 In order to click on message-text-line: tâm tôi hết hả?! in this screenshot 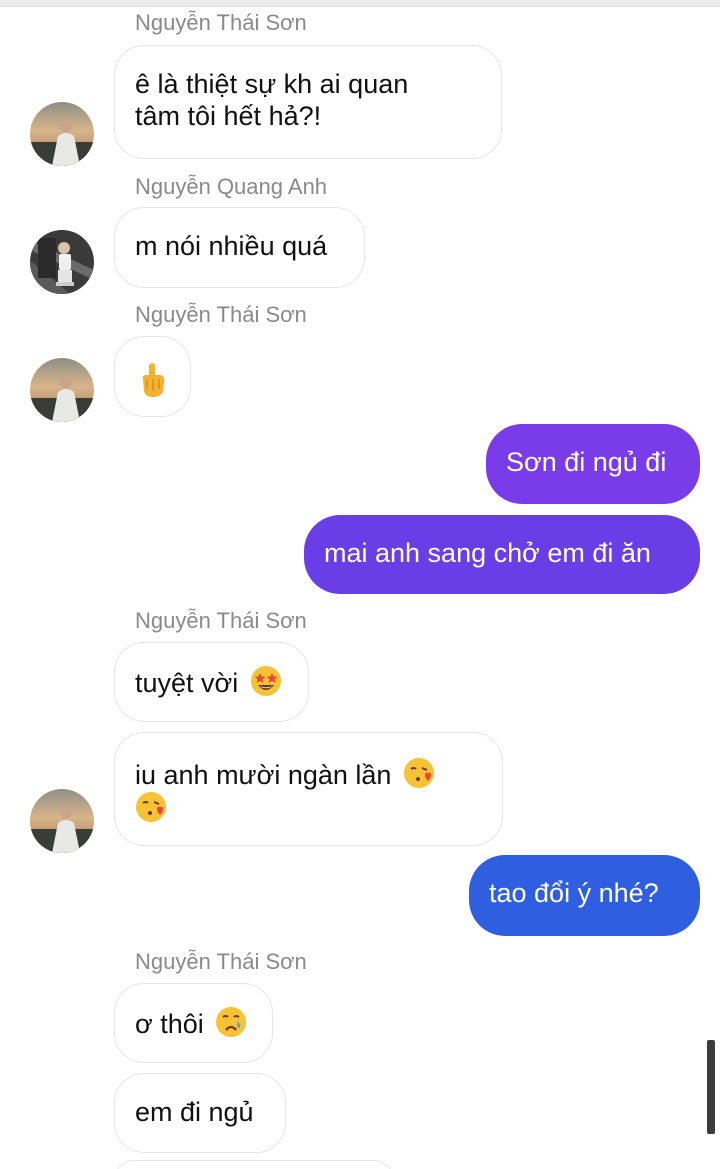, I will do `click(228, 116)`.